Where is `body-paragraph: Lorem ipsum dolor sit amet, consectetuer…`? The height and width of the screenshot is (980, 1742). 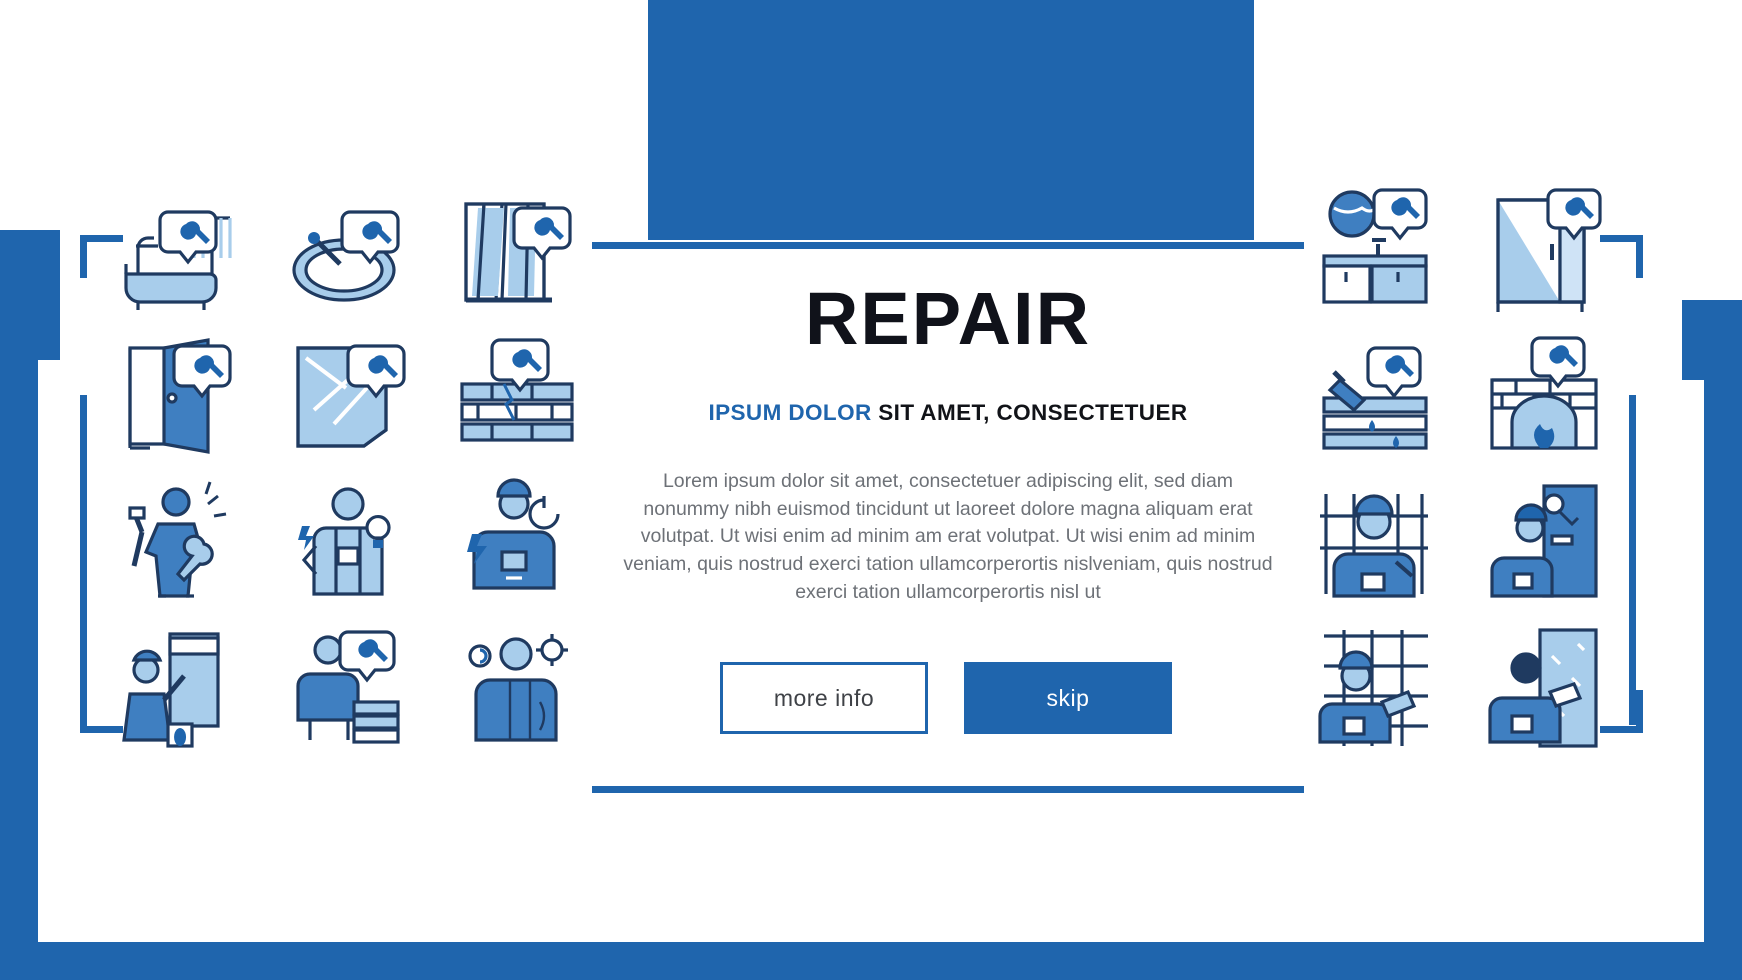
body-paragraph: Lorem ipsum dolor sit amet, consectetuer… is located at coordinates (948, 536).